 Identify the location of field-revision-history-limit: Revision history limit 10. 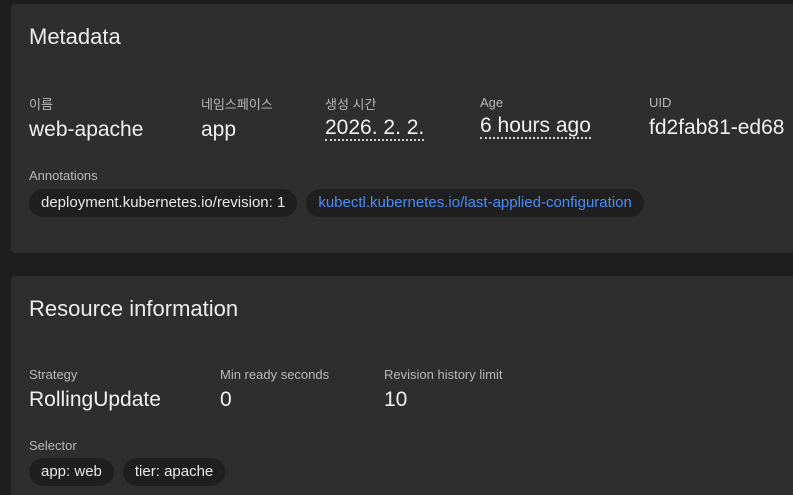
(443, 390).